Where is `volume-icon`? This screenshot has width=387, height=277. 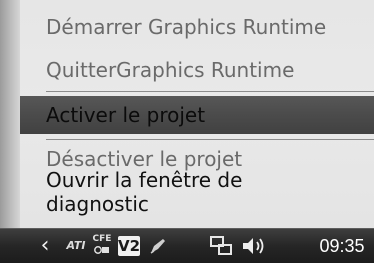
volume-icon is located at coordinates (255, 246).